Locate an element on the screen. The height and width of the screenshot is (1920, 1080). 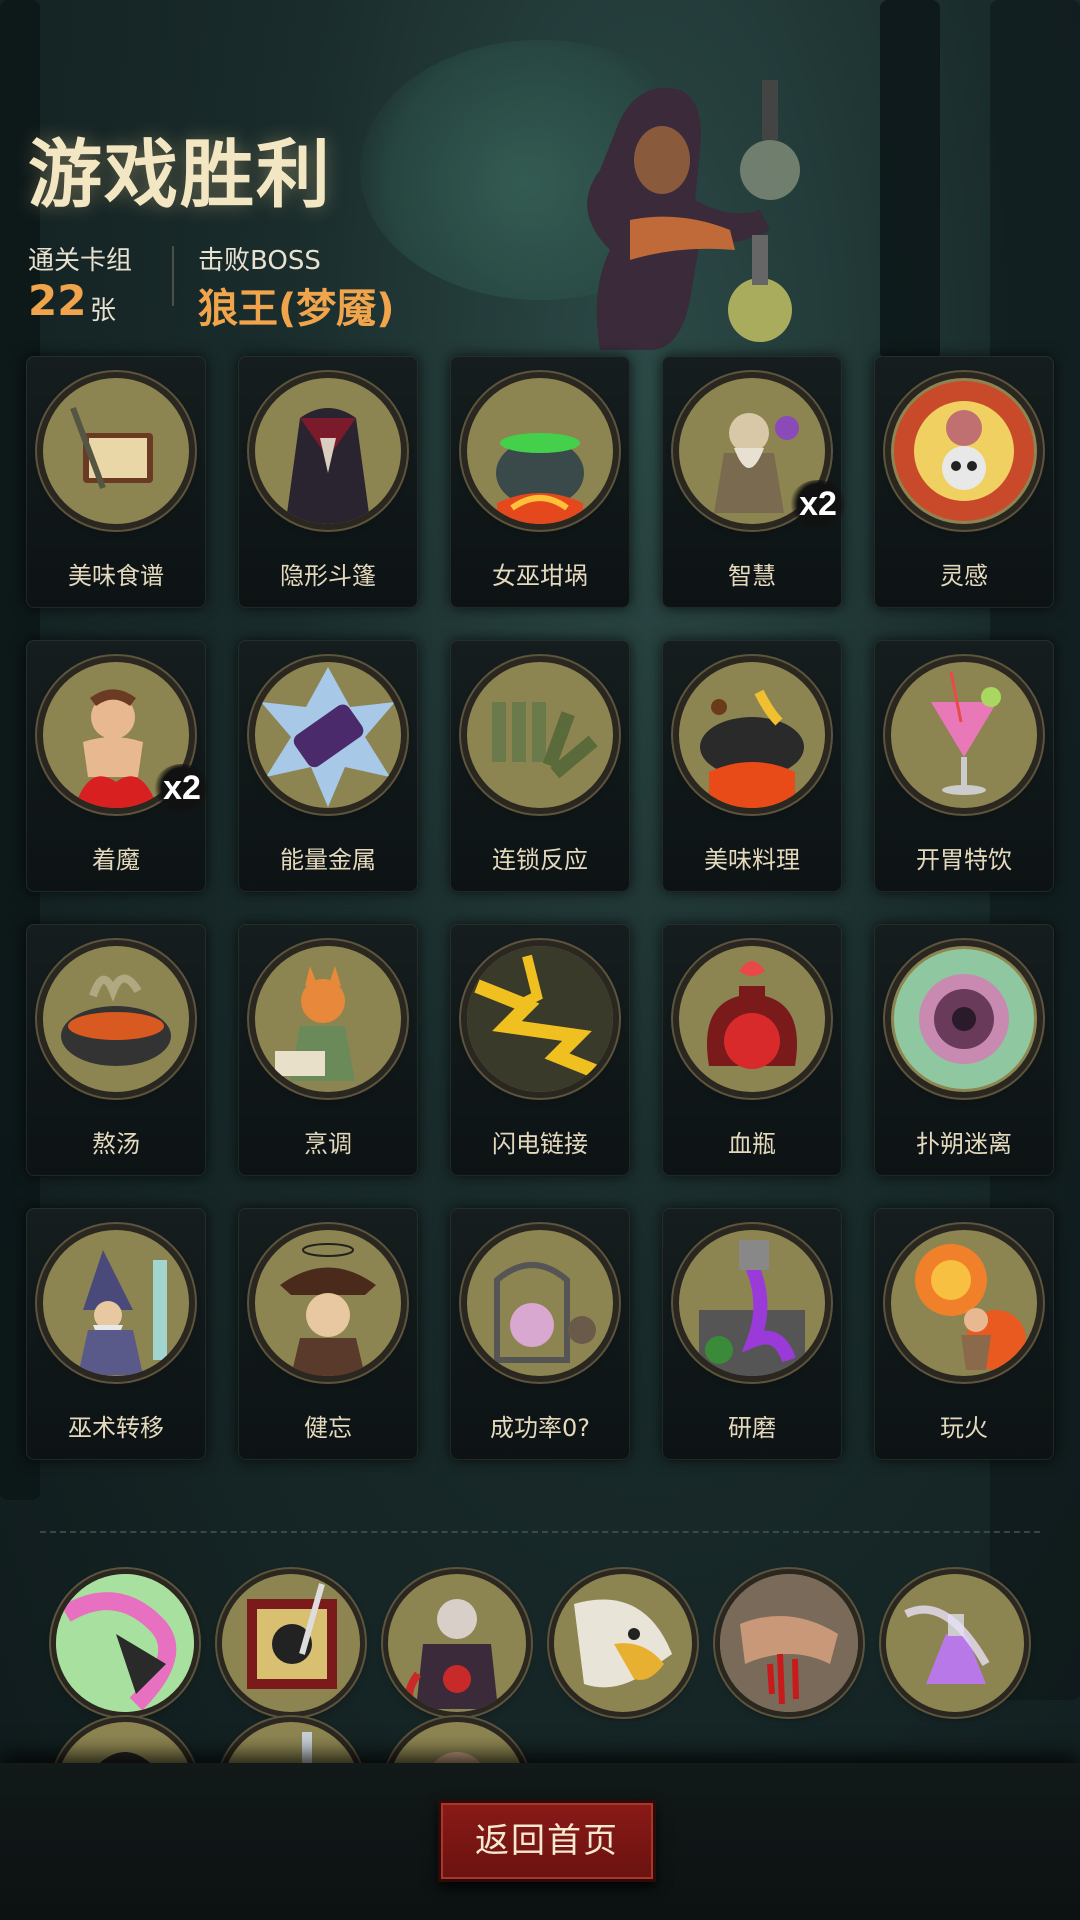
fire-fighter-icon is located at coordinates (964, 1303).